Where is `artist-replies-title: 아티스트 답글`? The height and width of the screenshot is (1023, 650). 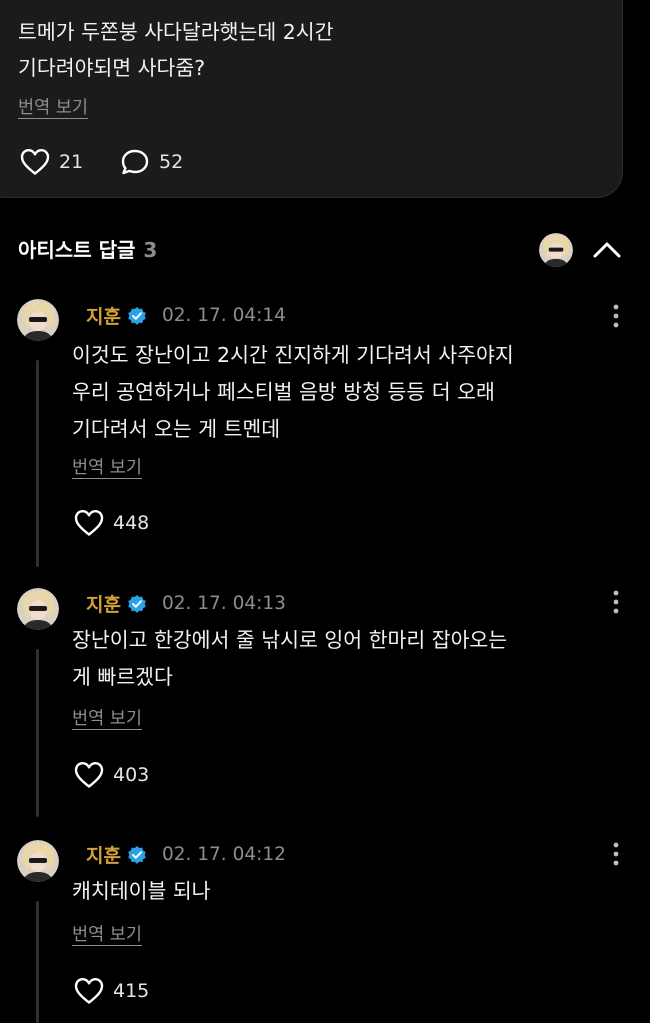 artist-replies-title: 아티스트 답글 is located at coordinates (77, 250).